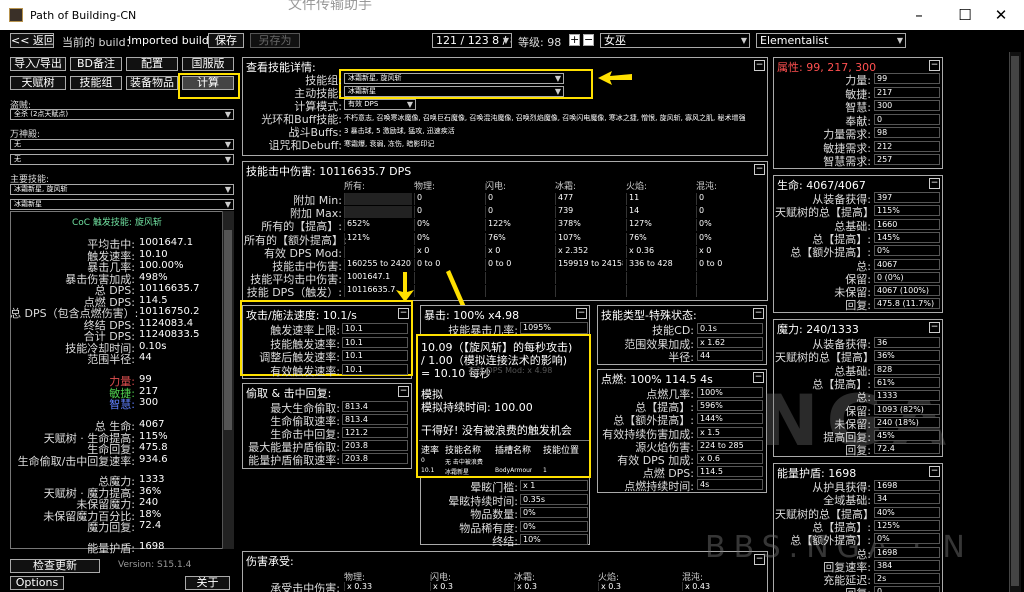  What do you see at coordinates (831, 40) in the screenshot?
I see `ascendancy-select: Elementalist` at bounding box center [831, 40].